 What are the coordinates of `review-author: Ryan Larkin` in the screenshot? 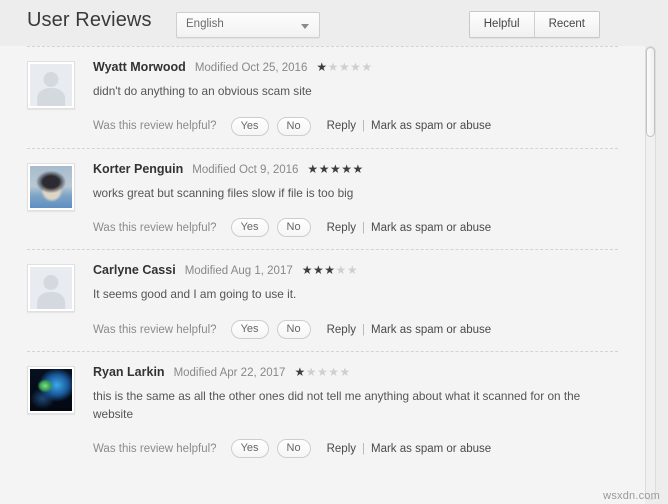 It's located at (129, 372).